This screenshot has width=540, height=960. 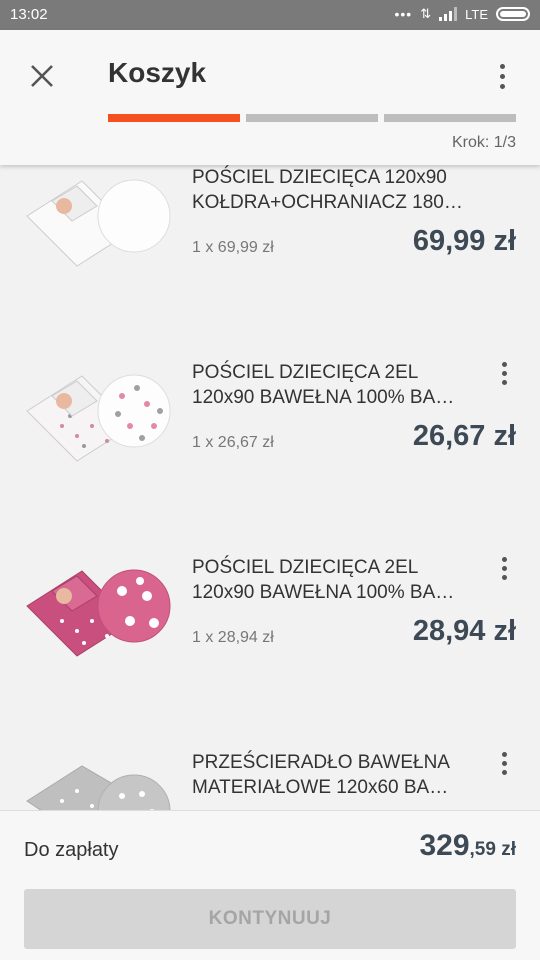 What do you see at coordinates (464, 241) in the screenshot?
I see `product-total-price: 69,99 zł` at bounding box center [464, 241].